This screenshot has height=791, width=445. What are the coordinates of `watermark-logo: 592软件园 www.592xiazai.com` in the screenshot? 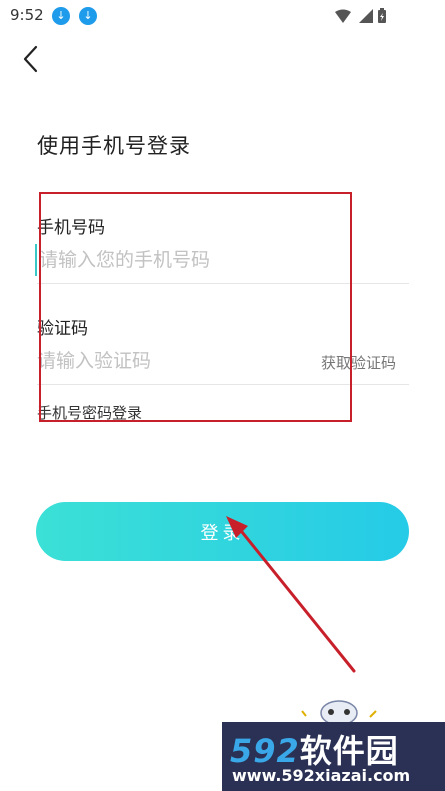 It's located at (333, 756).